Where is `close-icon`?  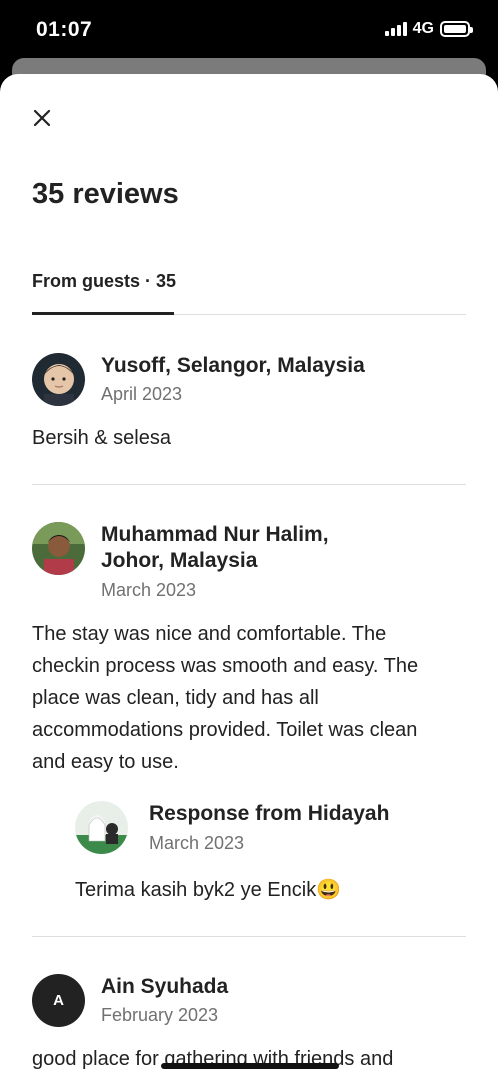
close-icon is located at coordinates (42, 118).